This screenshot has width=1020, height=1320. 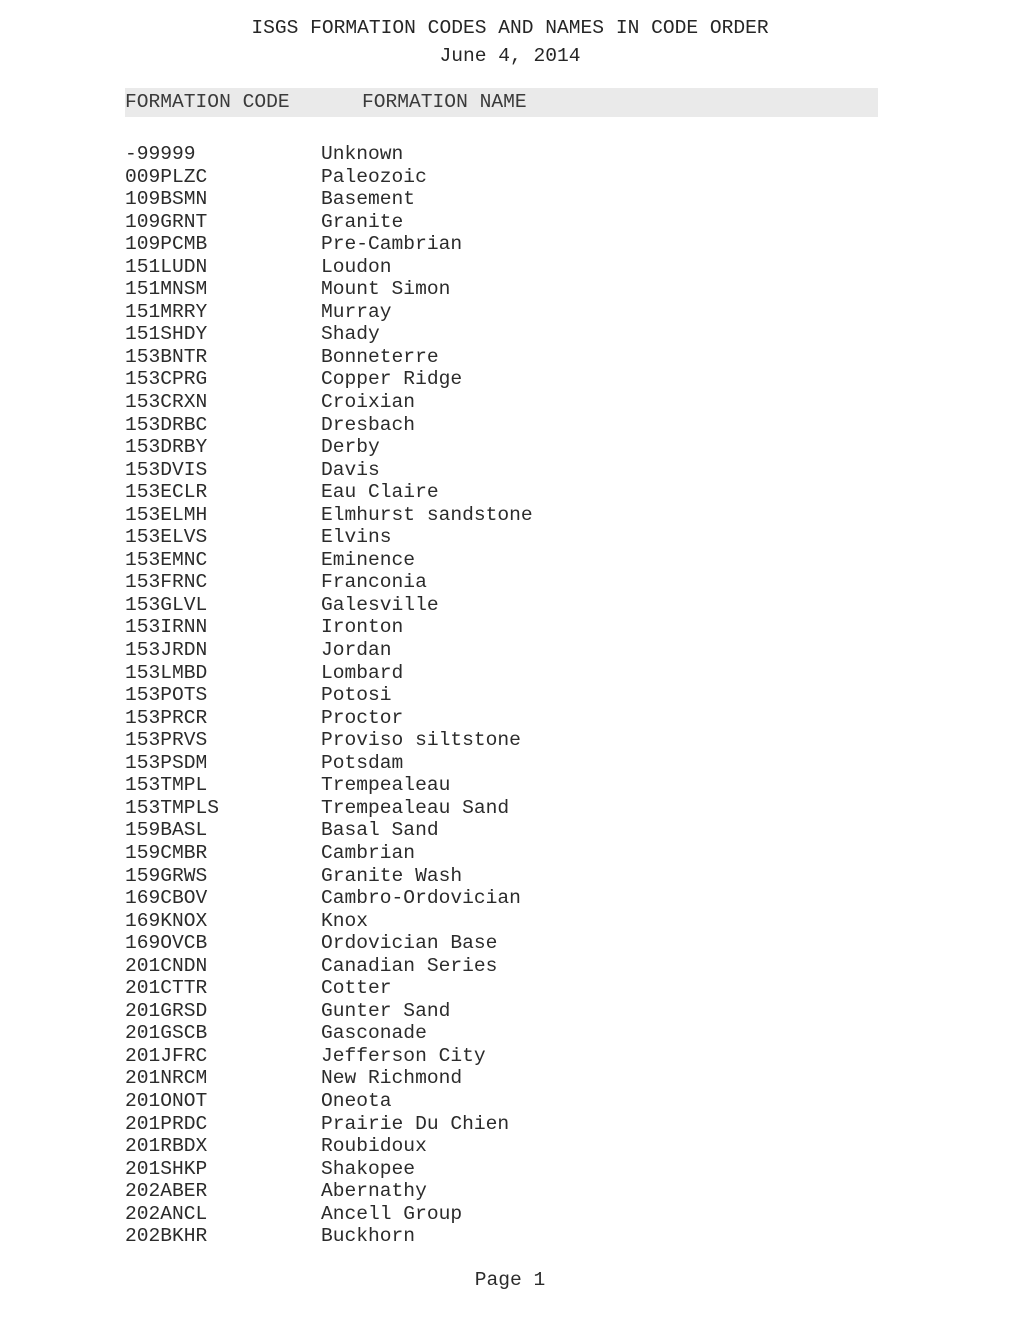 I want to click on table-row: 153PRCR Proctor, so click(x=525, y=718).